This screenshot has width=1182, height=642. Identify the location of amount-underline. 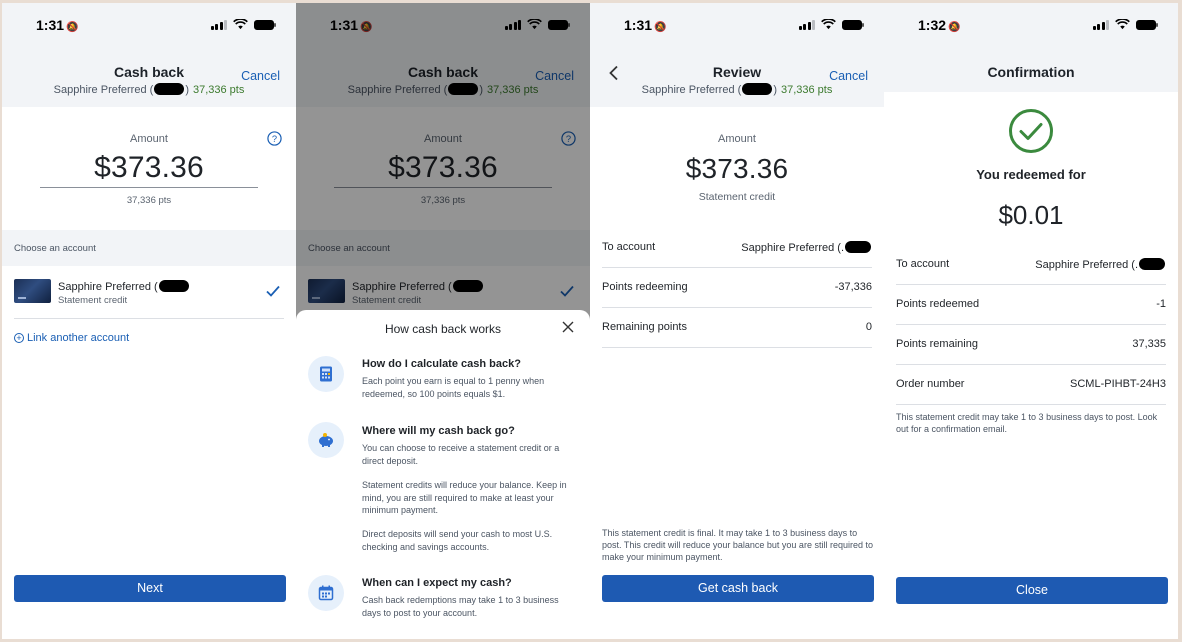
(149, 187).